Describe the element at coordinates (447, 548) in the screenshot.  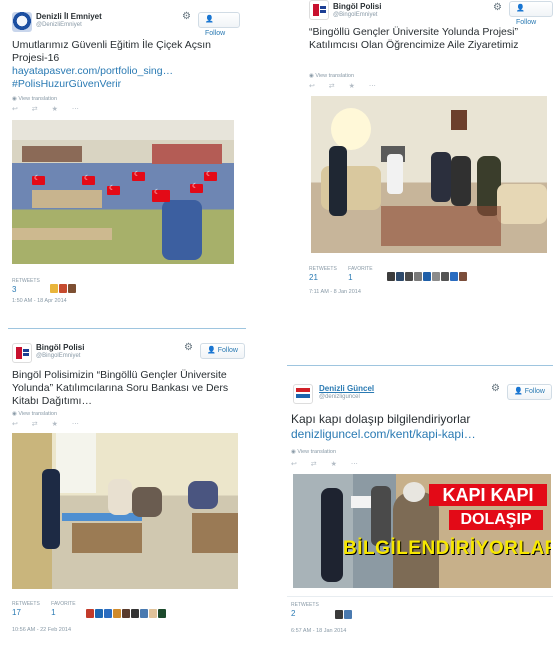
I see `banner-line3: BİLGİLENDİRİYORLAR` at that location.